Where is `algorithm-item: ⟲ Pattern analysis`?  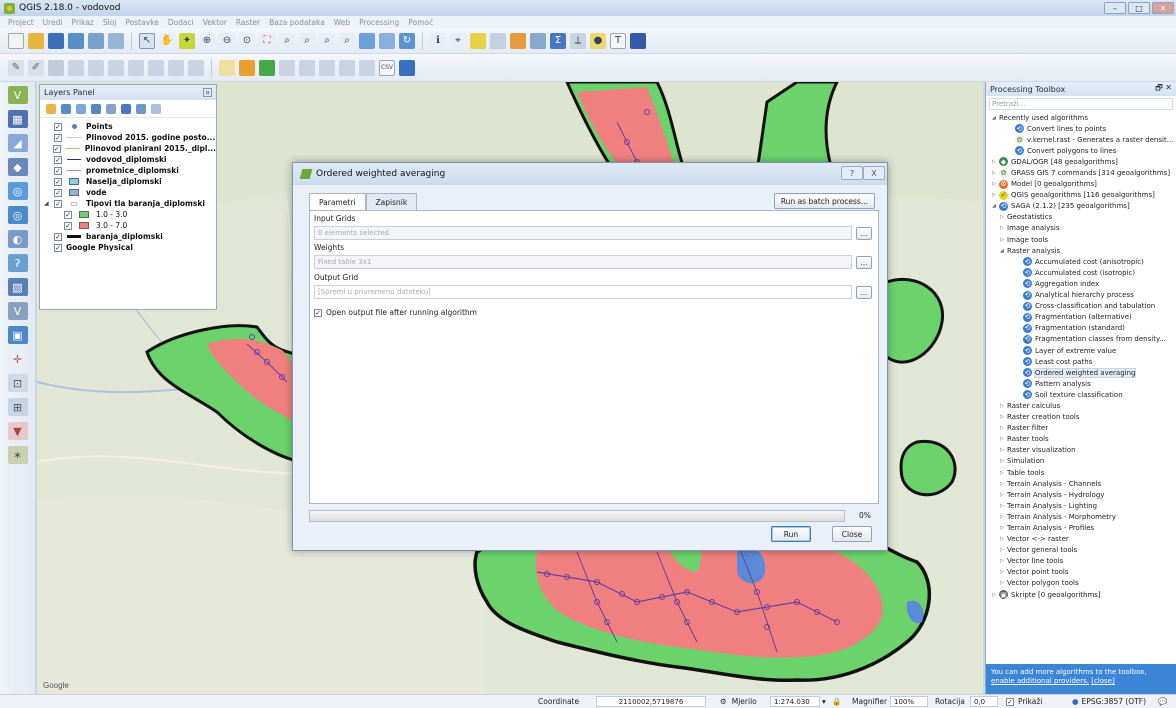 algorithm-item: ⟲ Pattern analysis is located at coordinates (1081, 383).